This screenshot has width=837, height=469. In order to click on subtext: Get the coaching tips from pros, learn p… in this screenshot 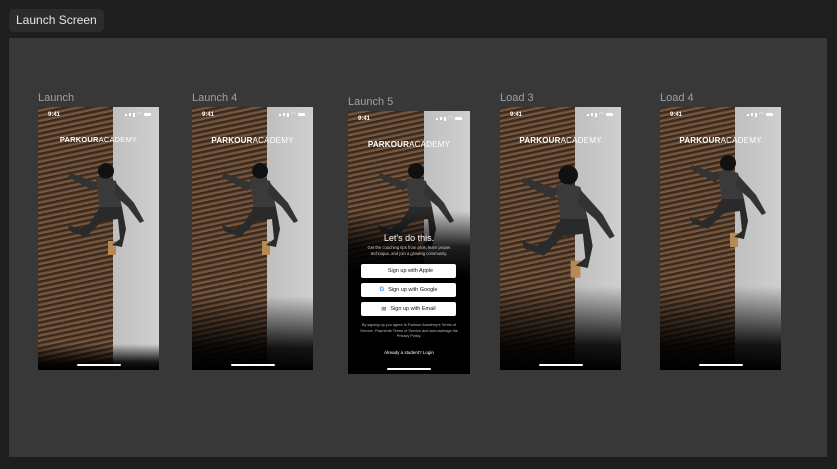, I will do `click(409, 250)`.